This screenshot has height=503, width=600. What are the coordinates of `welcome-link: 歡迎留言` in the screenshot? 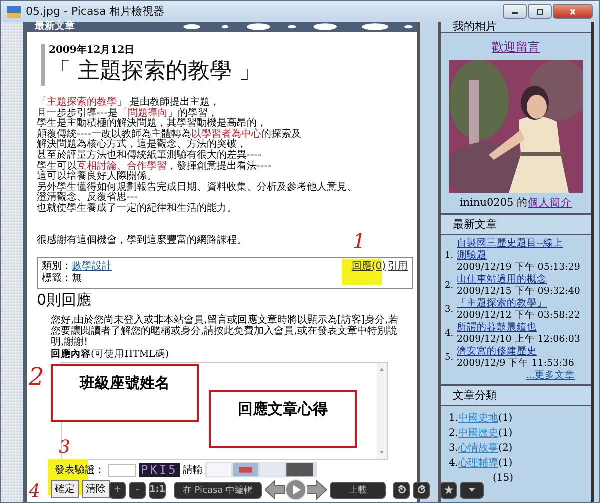 It's located at (516, 47).